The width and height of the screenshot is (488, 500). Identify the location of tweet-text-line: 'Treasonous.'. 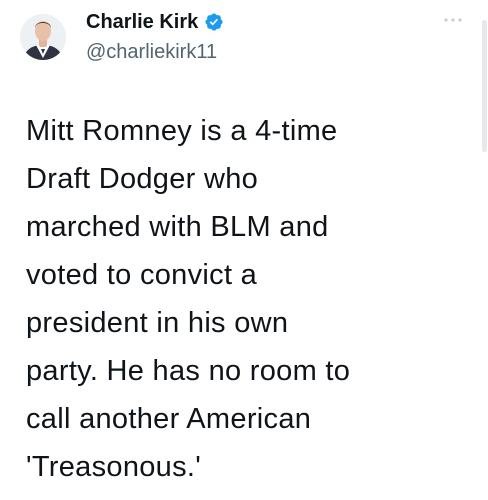
(114, 467).